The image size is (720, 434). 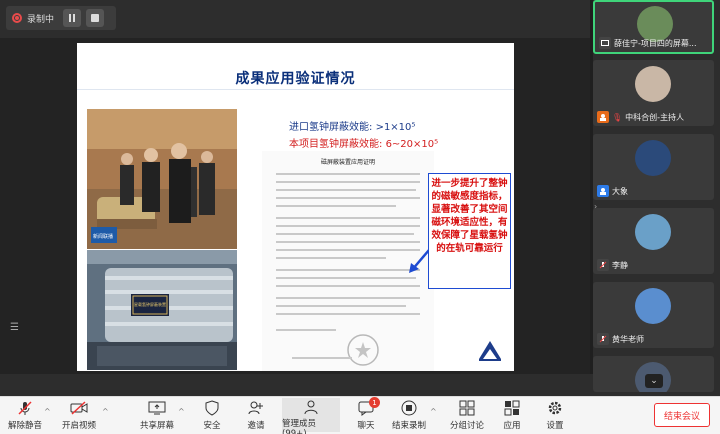 I want to click on record-stop-icon, so click(x=409, y=408).